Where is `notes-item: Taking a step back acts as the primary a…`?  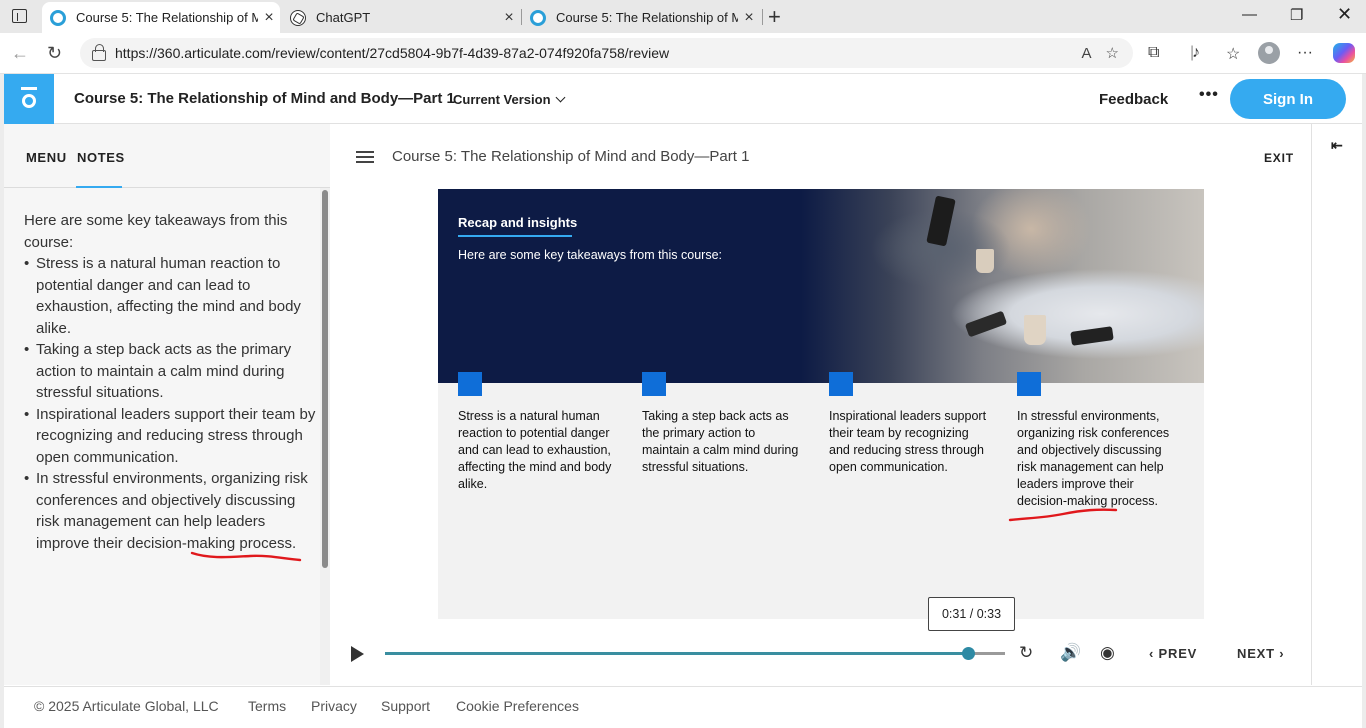 notes-item: Taking a step back acts as the primary a… is located at coordinates (170, 371).